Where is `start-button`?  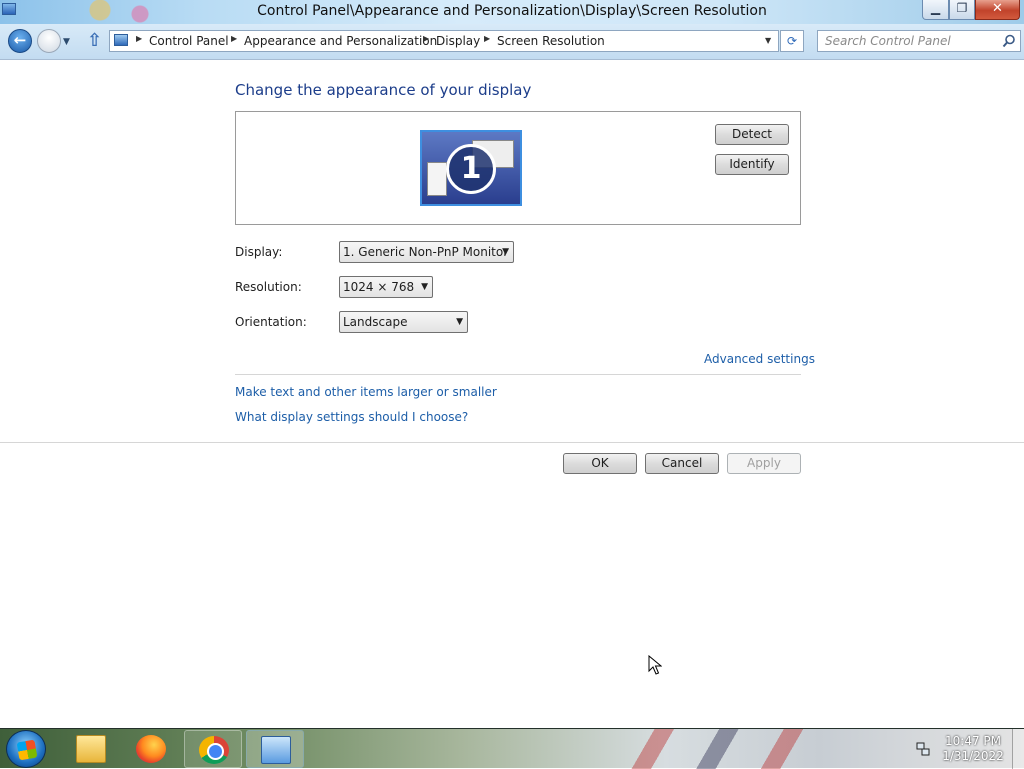
start-button is located at coordinates (26, 749).